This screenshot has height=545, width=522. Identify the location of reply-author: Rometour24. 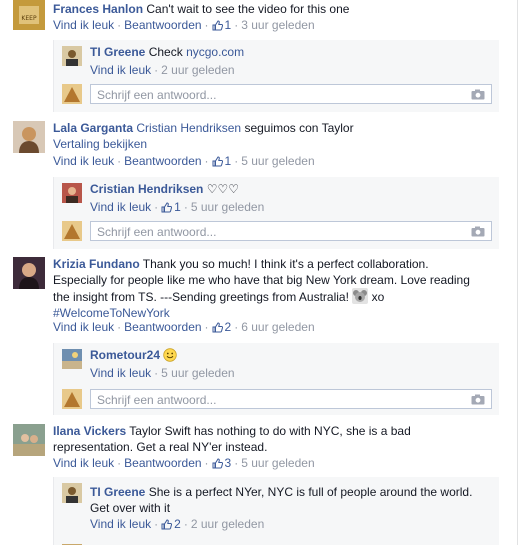
(125, 355).